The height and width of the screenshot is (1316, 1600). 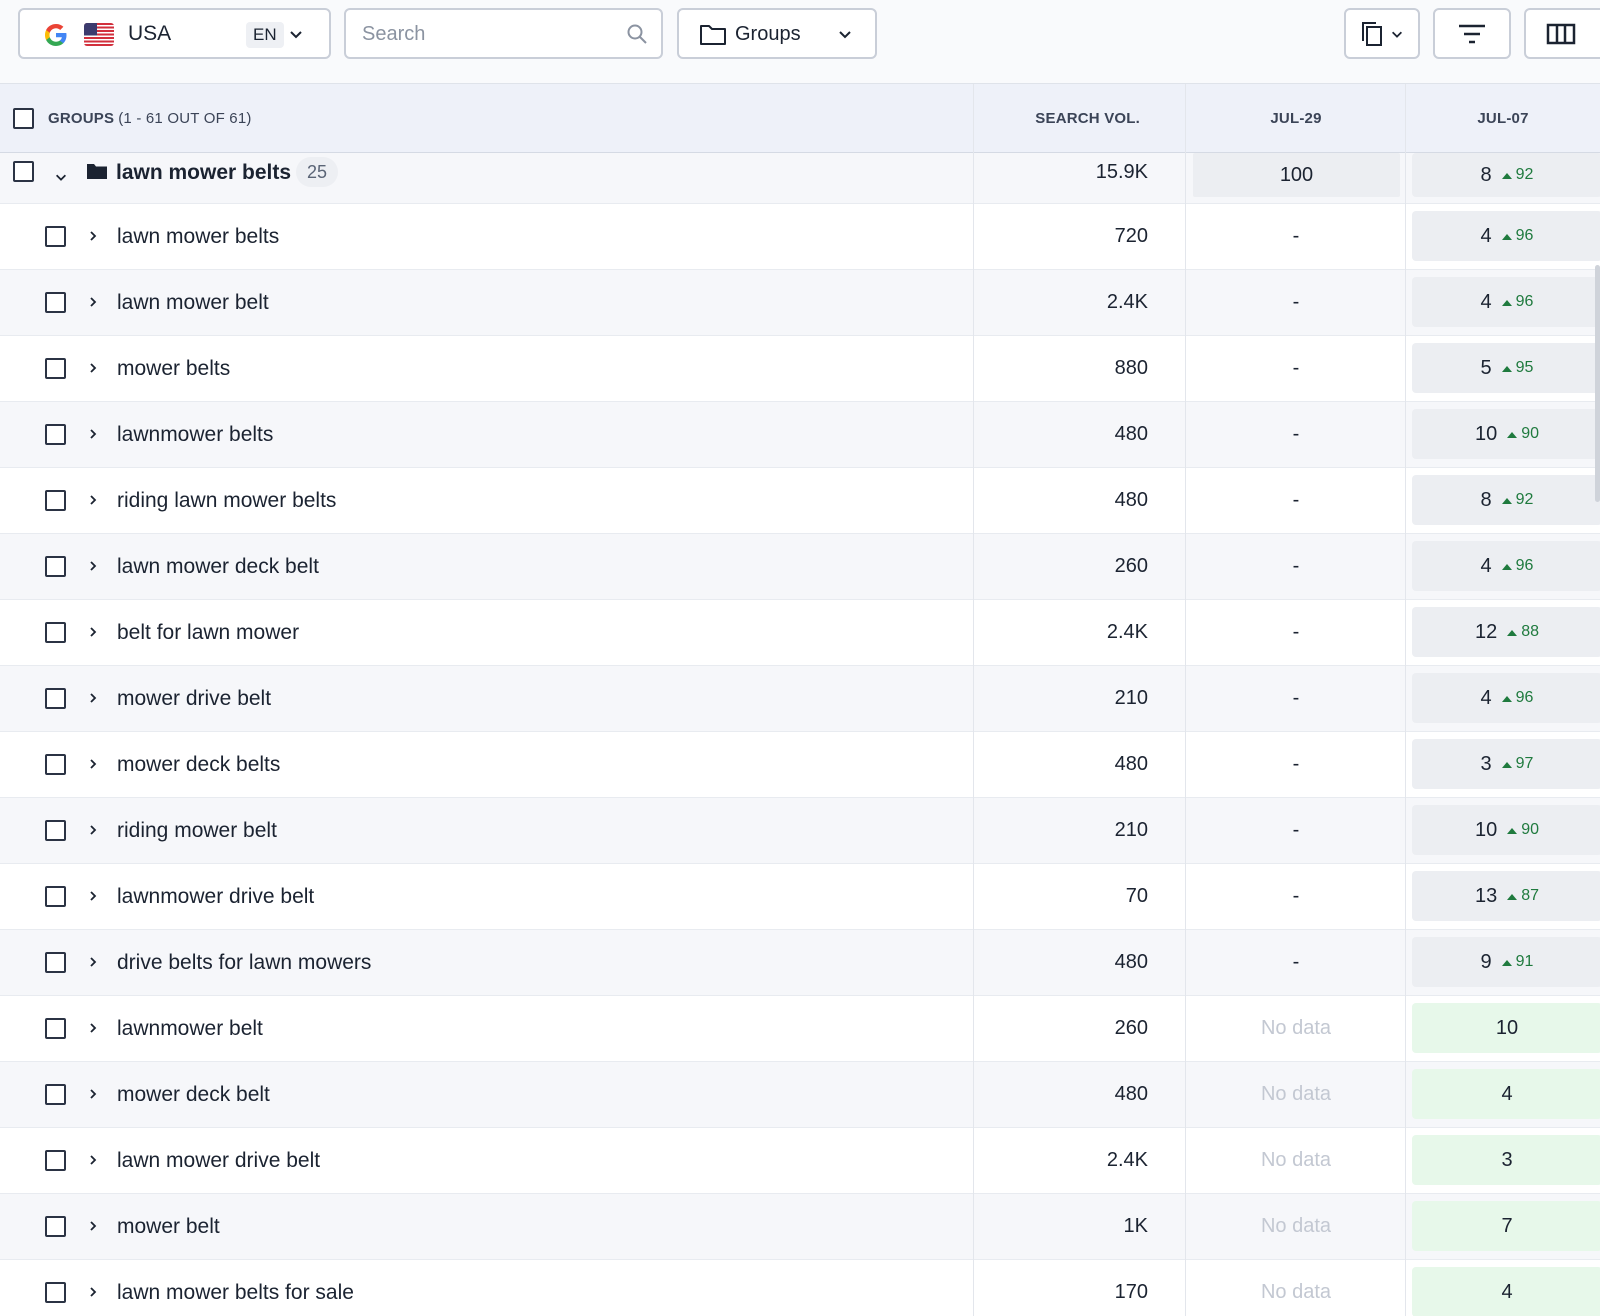 What do you see at coordinates (1382, 33) in the screenshot?
I see `copy-button` at bounding box center [1382, 33].